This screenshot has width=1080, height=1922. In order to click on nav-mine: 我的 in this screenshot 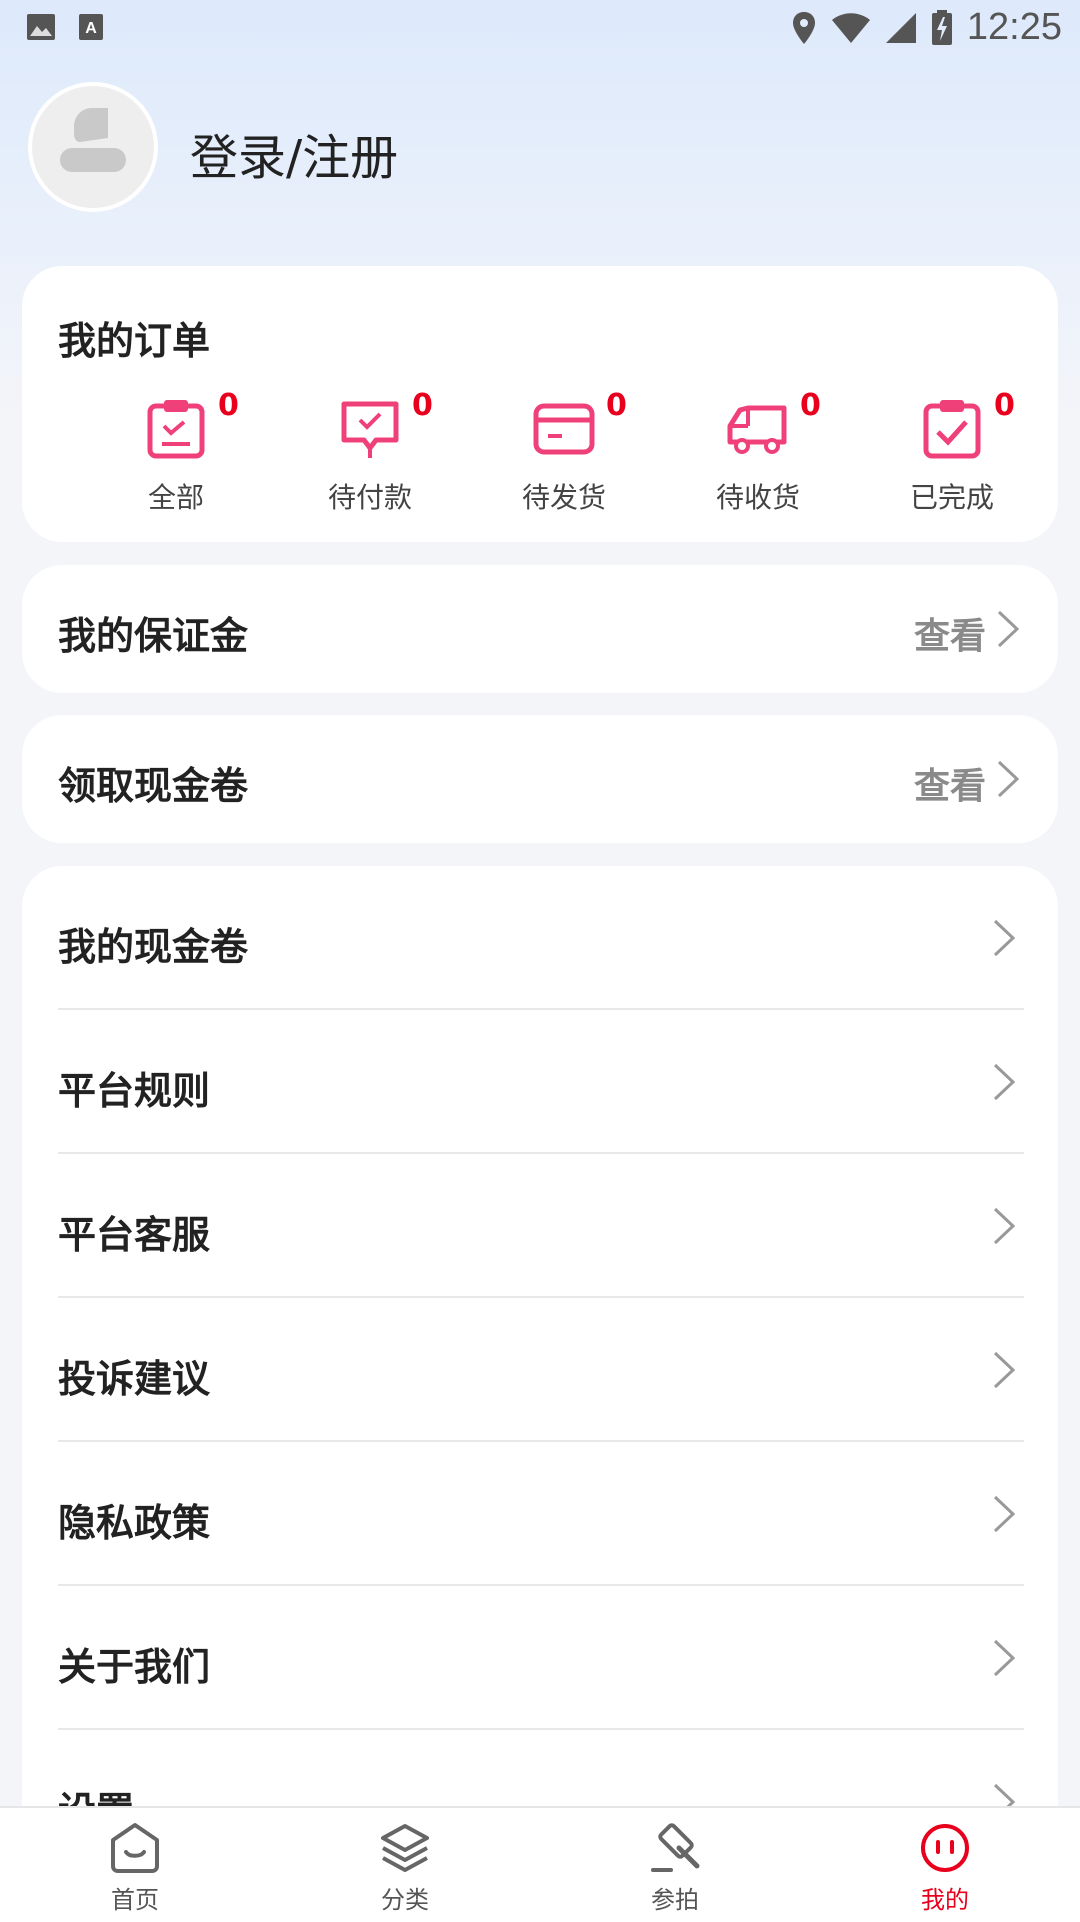, I will do `click(945, 1865)`.